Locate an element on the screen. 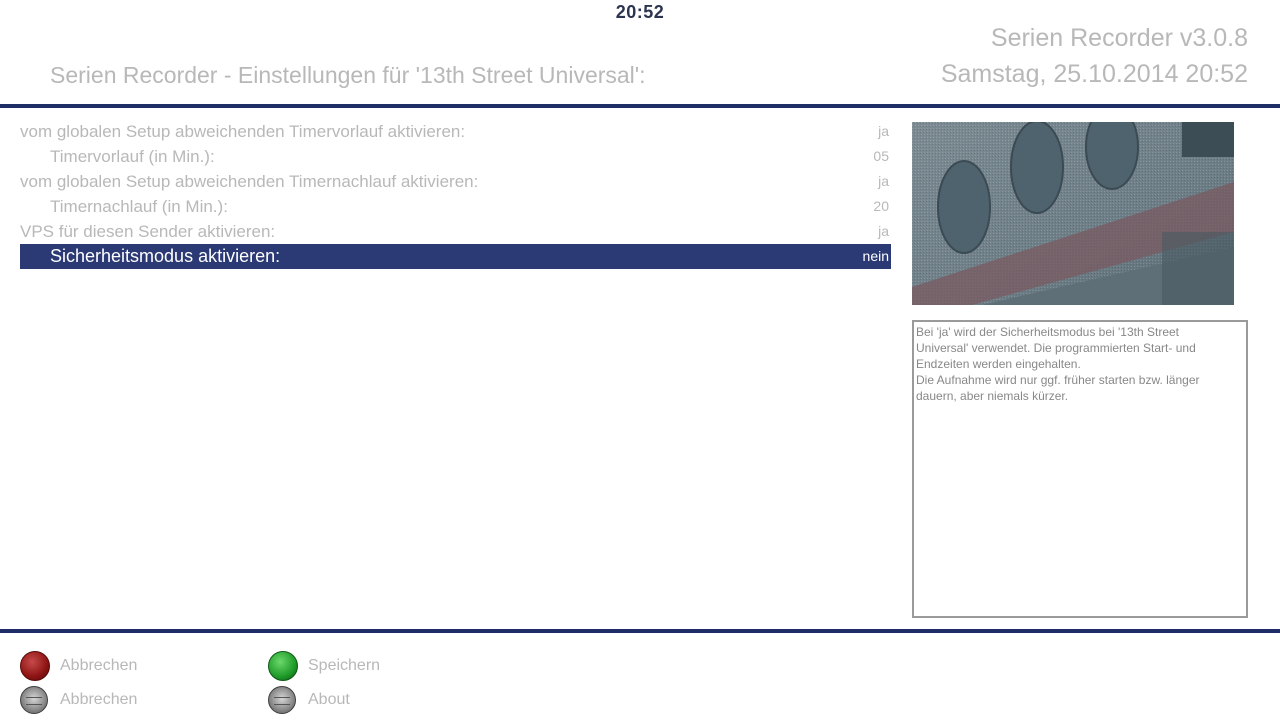 This screenshot has width=1280, height=720. green-button-label: Speichern is located at coordinates (344, 665).